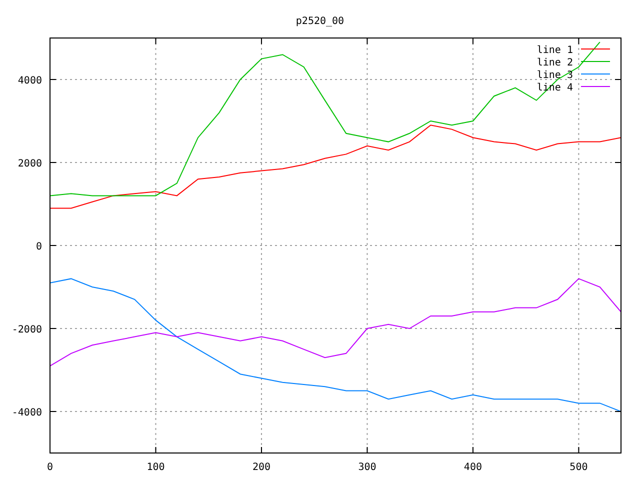 Image resolution: width=640 pixels, height=480 pixels. Describe the element at coordinates (320, 21) in the screenshot. I see `chart-title: p2520_00` at that location.